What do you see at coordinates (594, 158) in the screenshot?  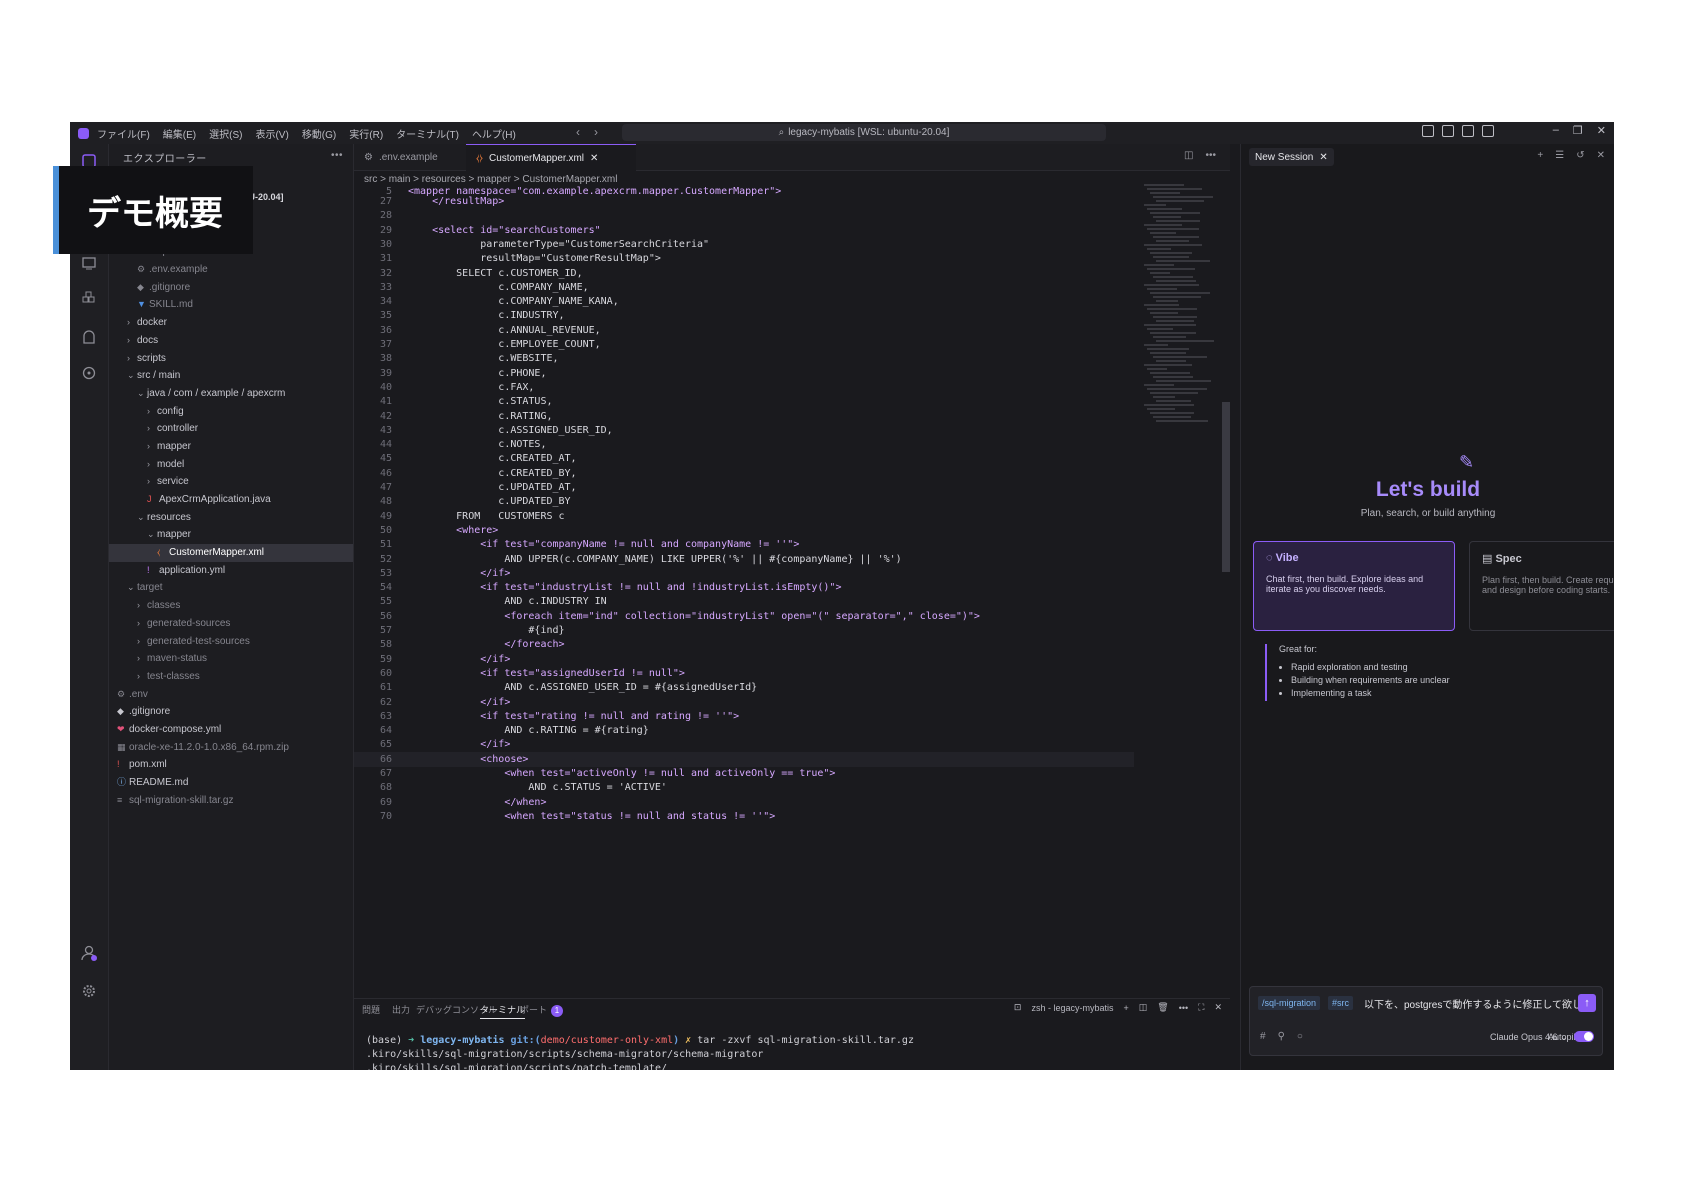 I see `close-tab-icon: ✕` at bounding box center [594, 158].